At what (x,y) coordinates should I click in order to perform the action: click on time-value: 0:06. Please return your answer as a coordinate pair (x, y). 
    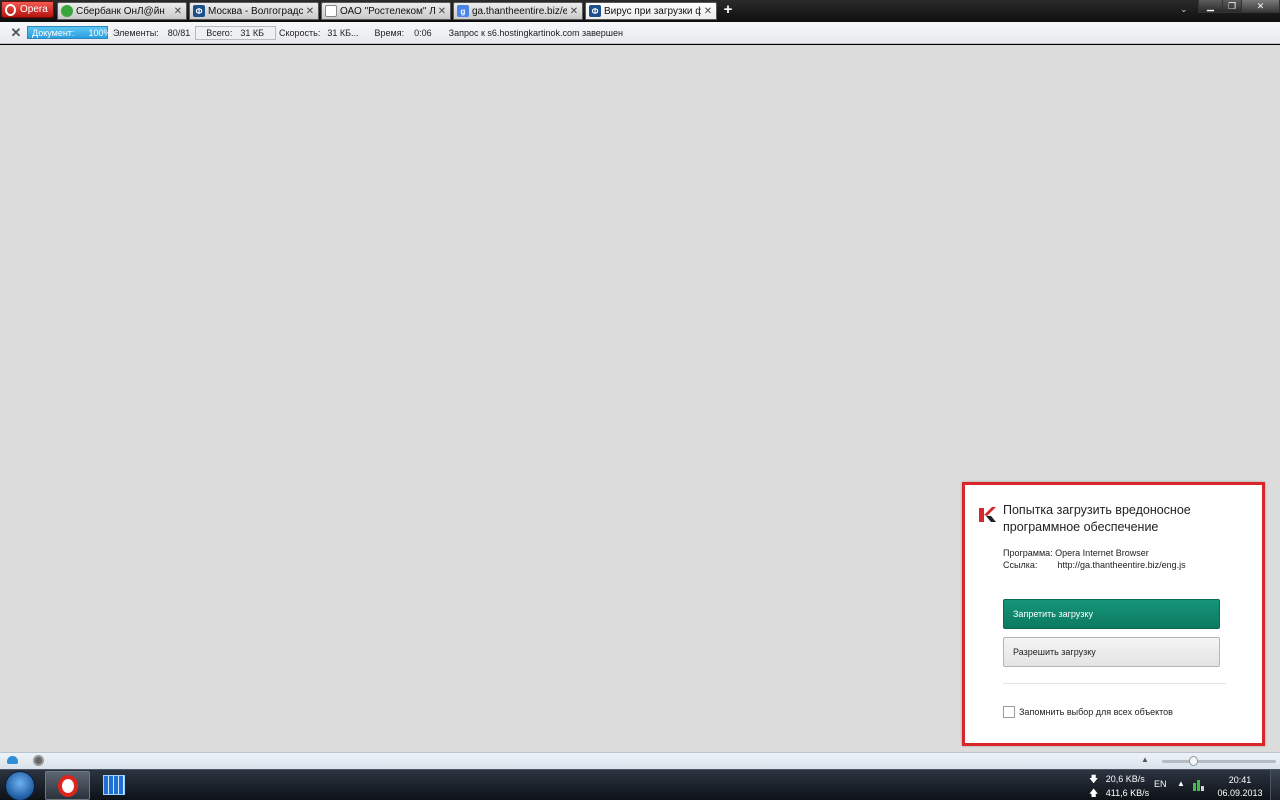
    Looking at the image, I should click on (423, 32).